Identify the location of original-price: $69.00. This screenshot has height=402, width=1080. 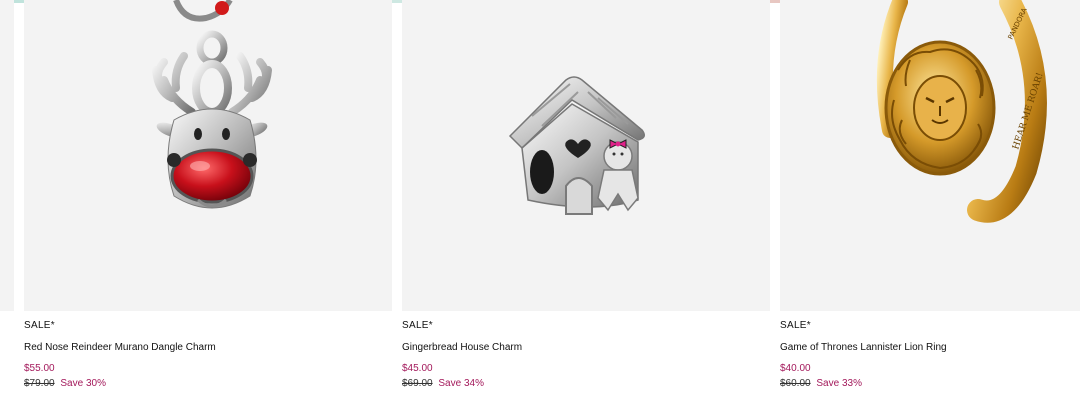
(417, 383).